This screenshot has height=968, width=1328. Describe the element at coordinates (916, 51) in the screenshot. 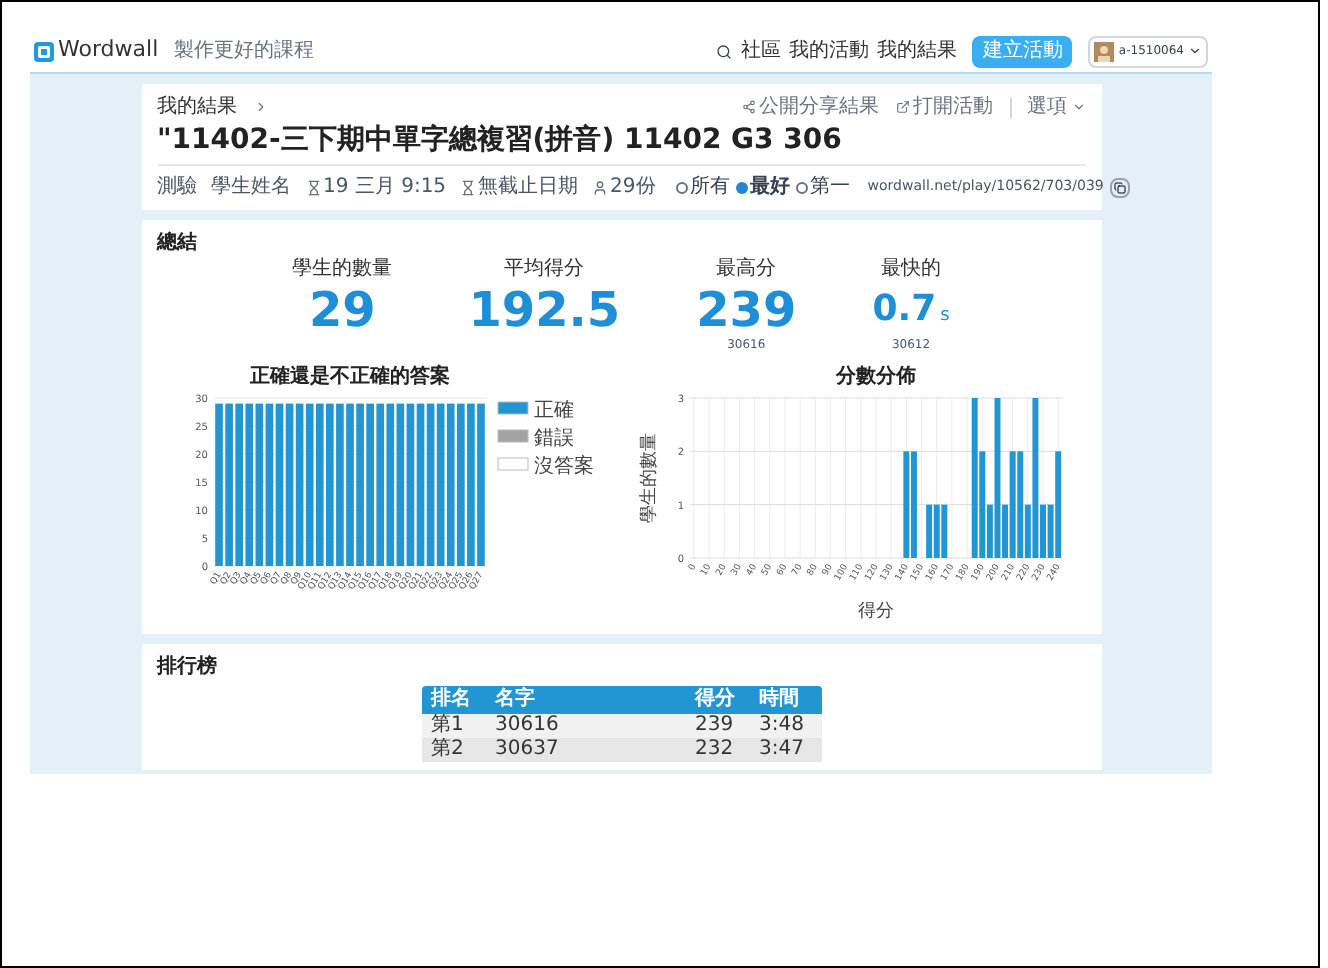

I see `nav-link: 我的結果` at that location.